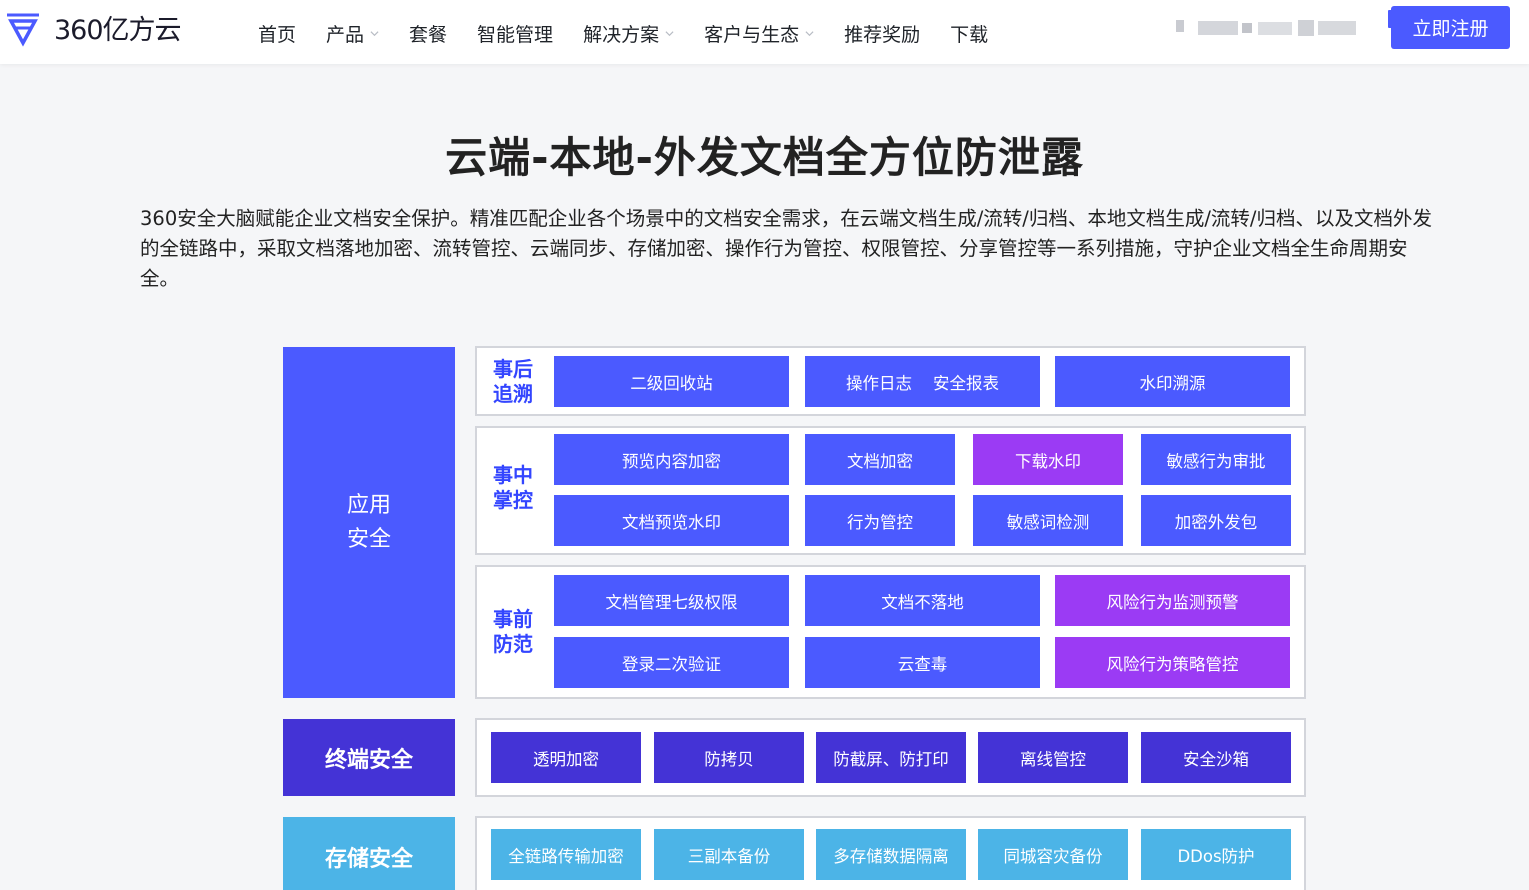 The height and width of the screenshot is (890, 1529). I want to click on feature-sensitive-word-detection: 敏感词检测, so click(1048, 520).